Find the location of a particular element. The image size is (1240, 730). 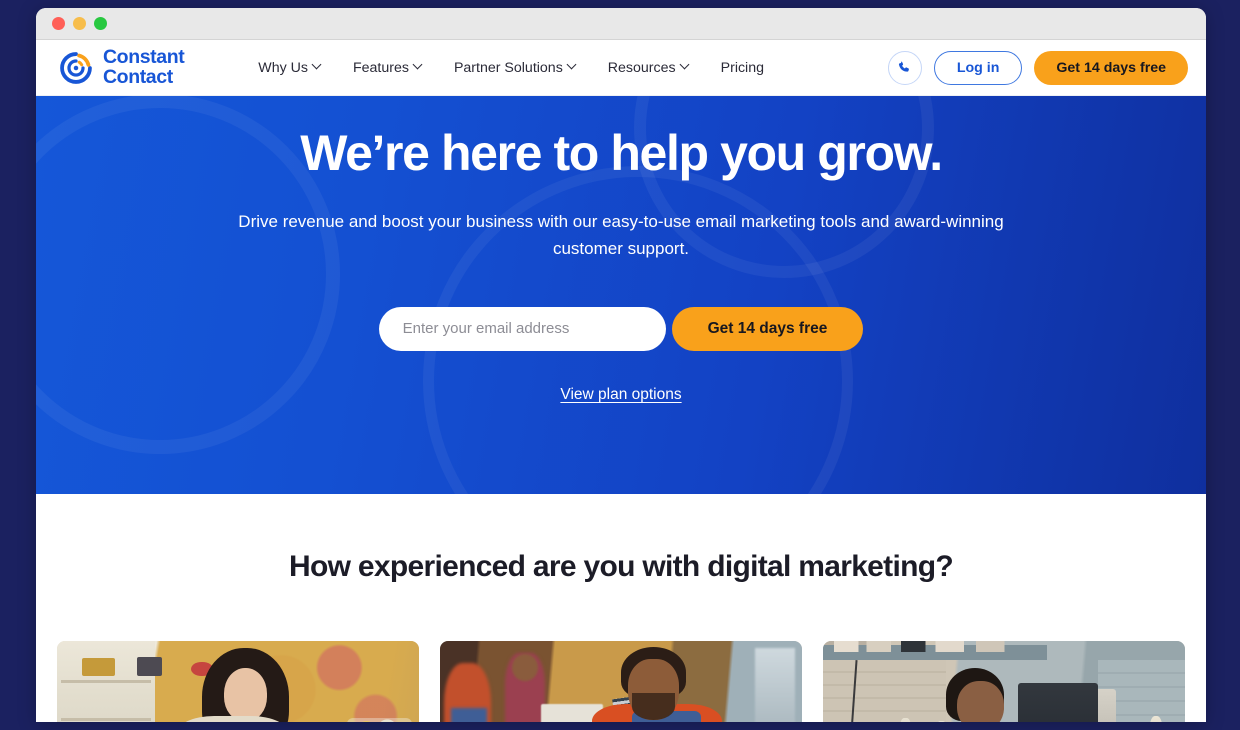

hero-trial-button: Get 14 days free is located at coordinates (767, 328).